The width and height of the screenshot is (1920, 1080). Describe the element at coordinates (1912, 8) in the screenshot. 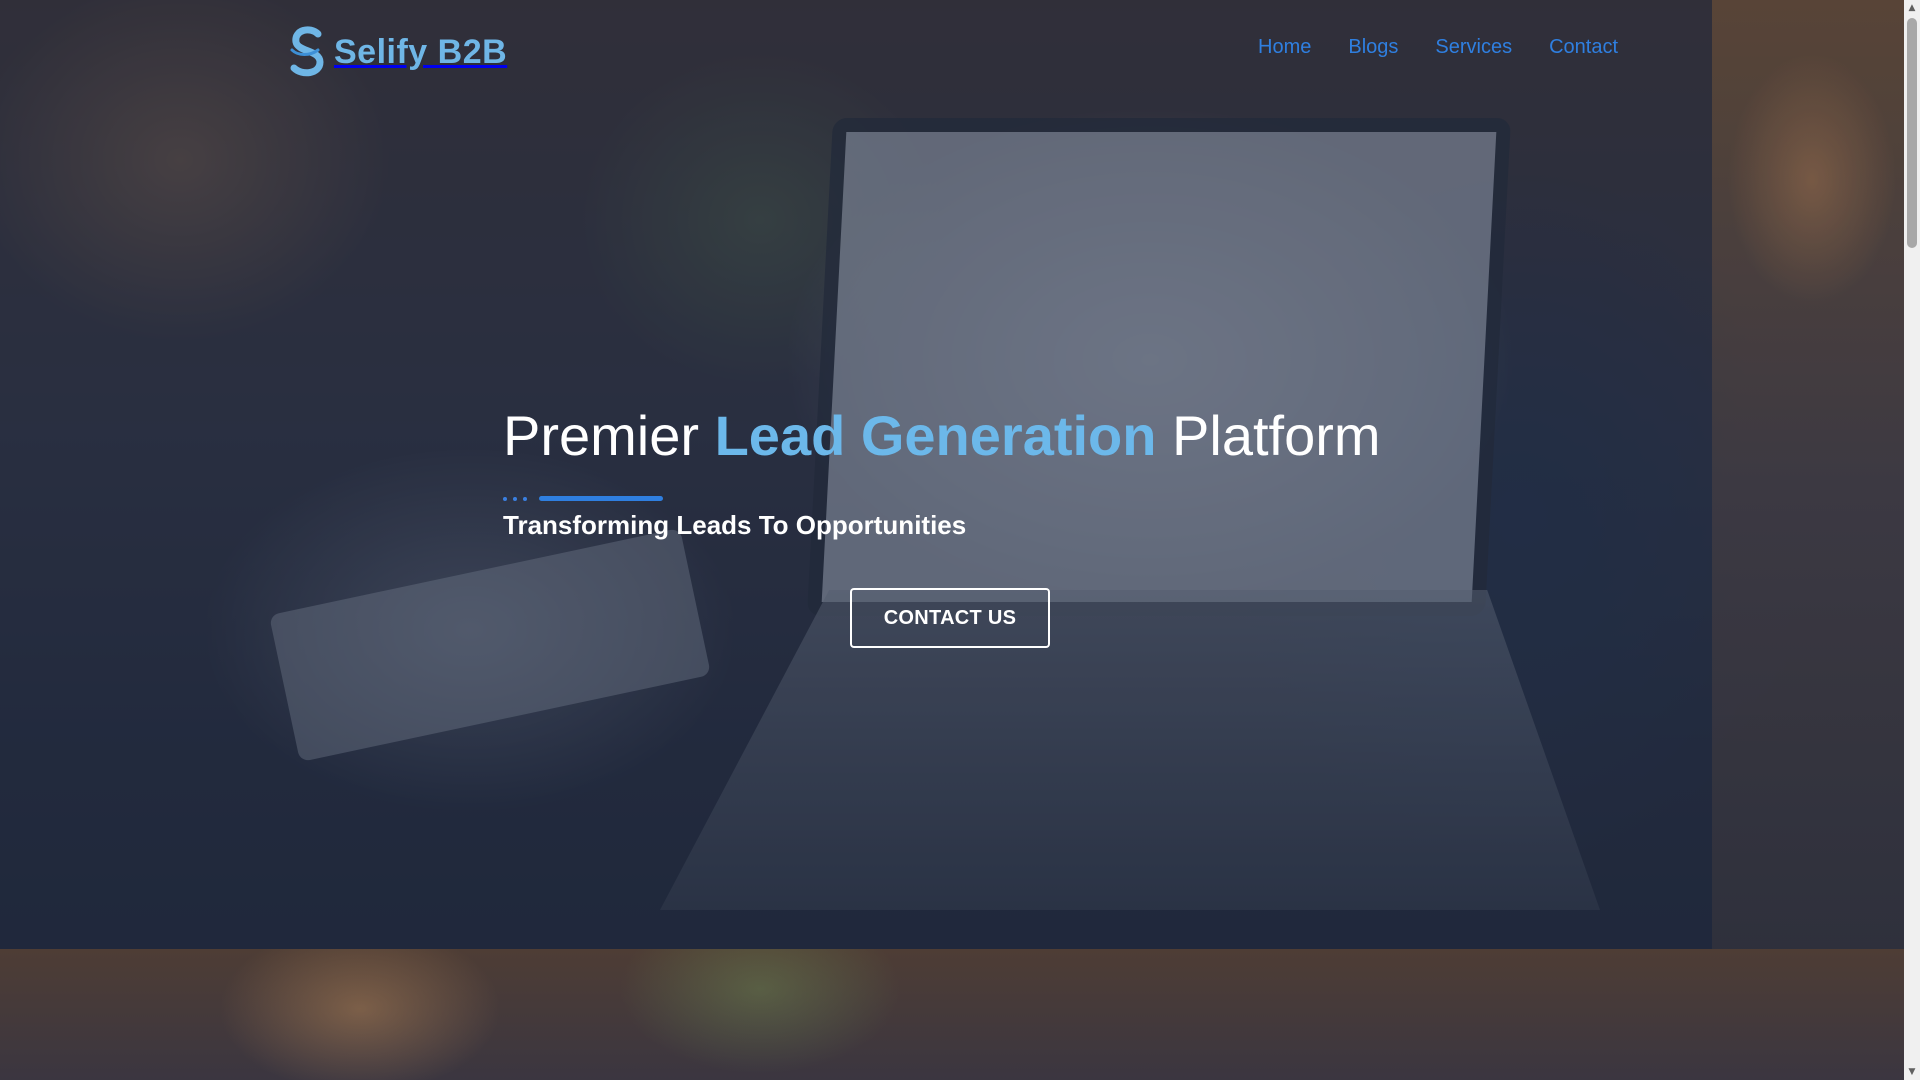

I see `up-arrow-icon: ▲` at that location.